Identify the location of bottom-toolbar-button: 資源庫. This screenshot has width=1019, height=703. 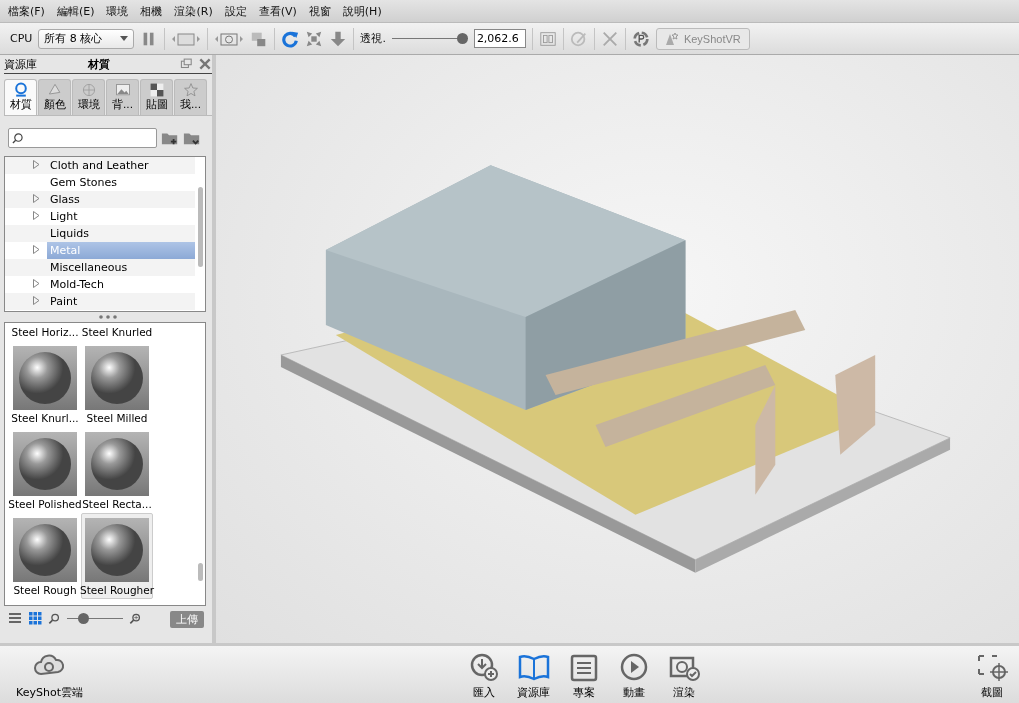
(533, 676).